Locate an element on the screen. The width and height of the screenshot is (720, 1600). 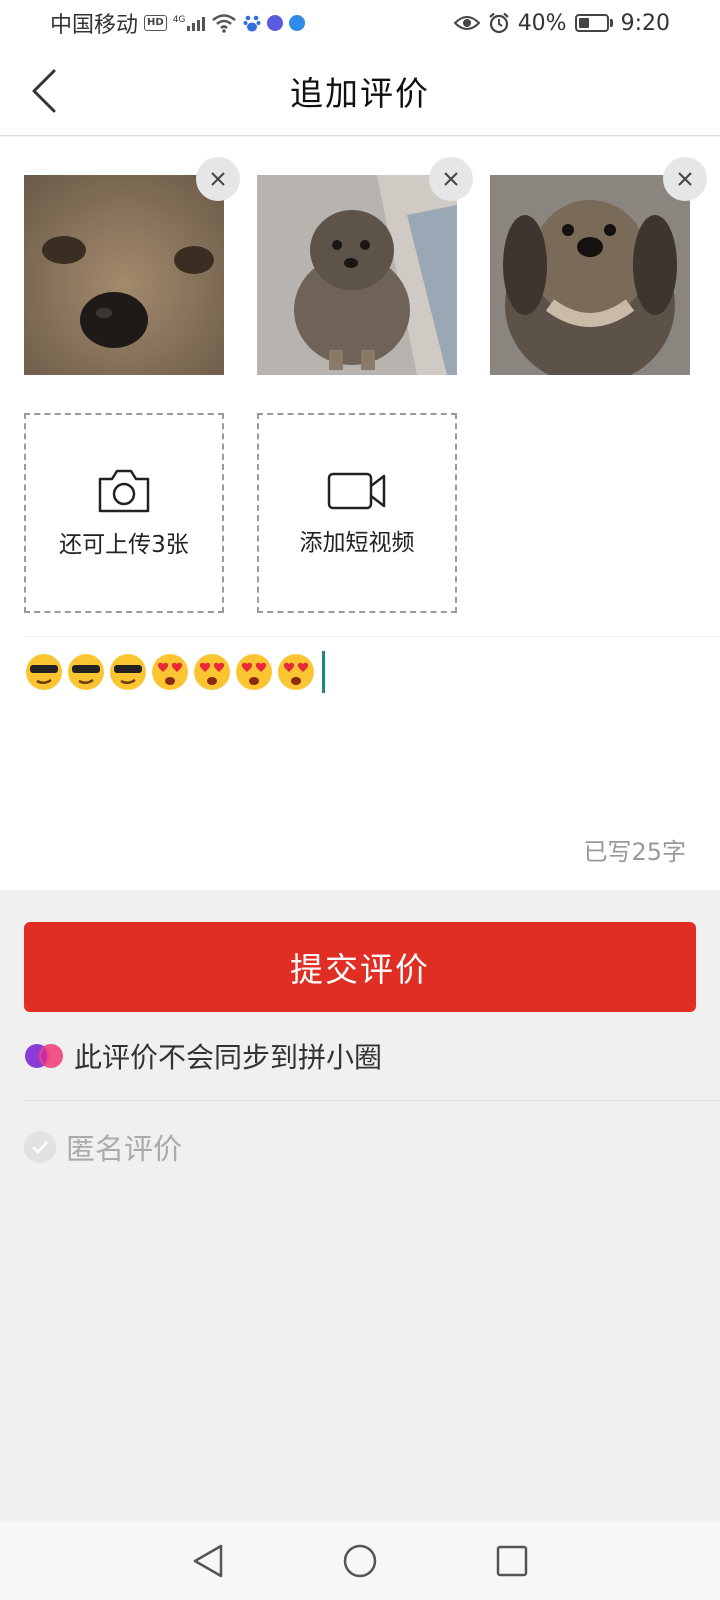
nav-back-button is located at coordinates (208, 1561).